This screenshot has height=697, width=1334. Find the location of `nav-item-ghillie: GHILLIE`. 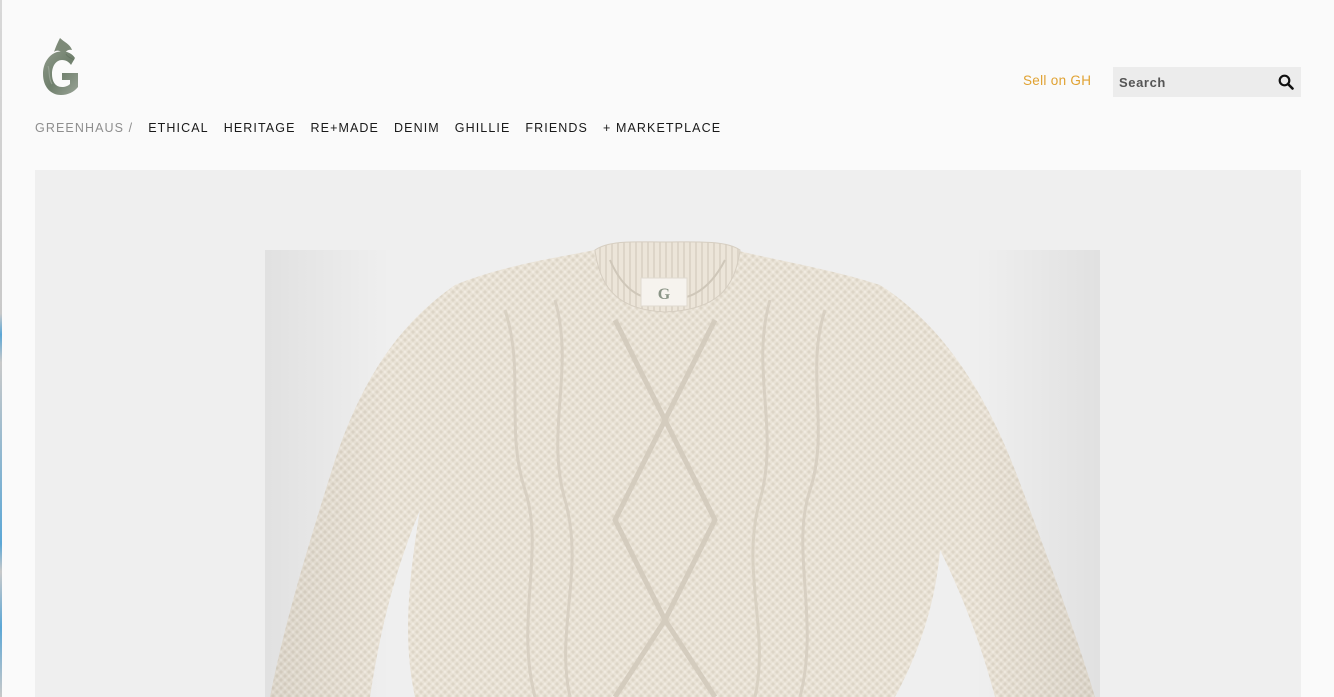

nav-item-ghillie: GHILLIE is located at coordinates (483, 128).